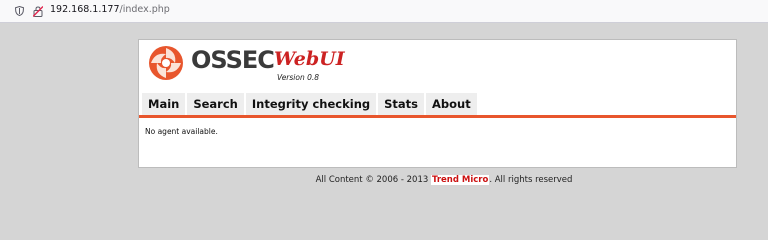 This screenshot has height=240, width=768. What do you see at coordinates (531, 180) in the screenshot?
I see `footer-suffix: . All rights reserved` at bounding box center [531, 180].